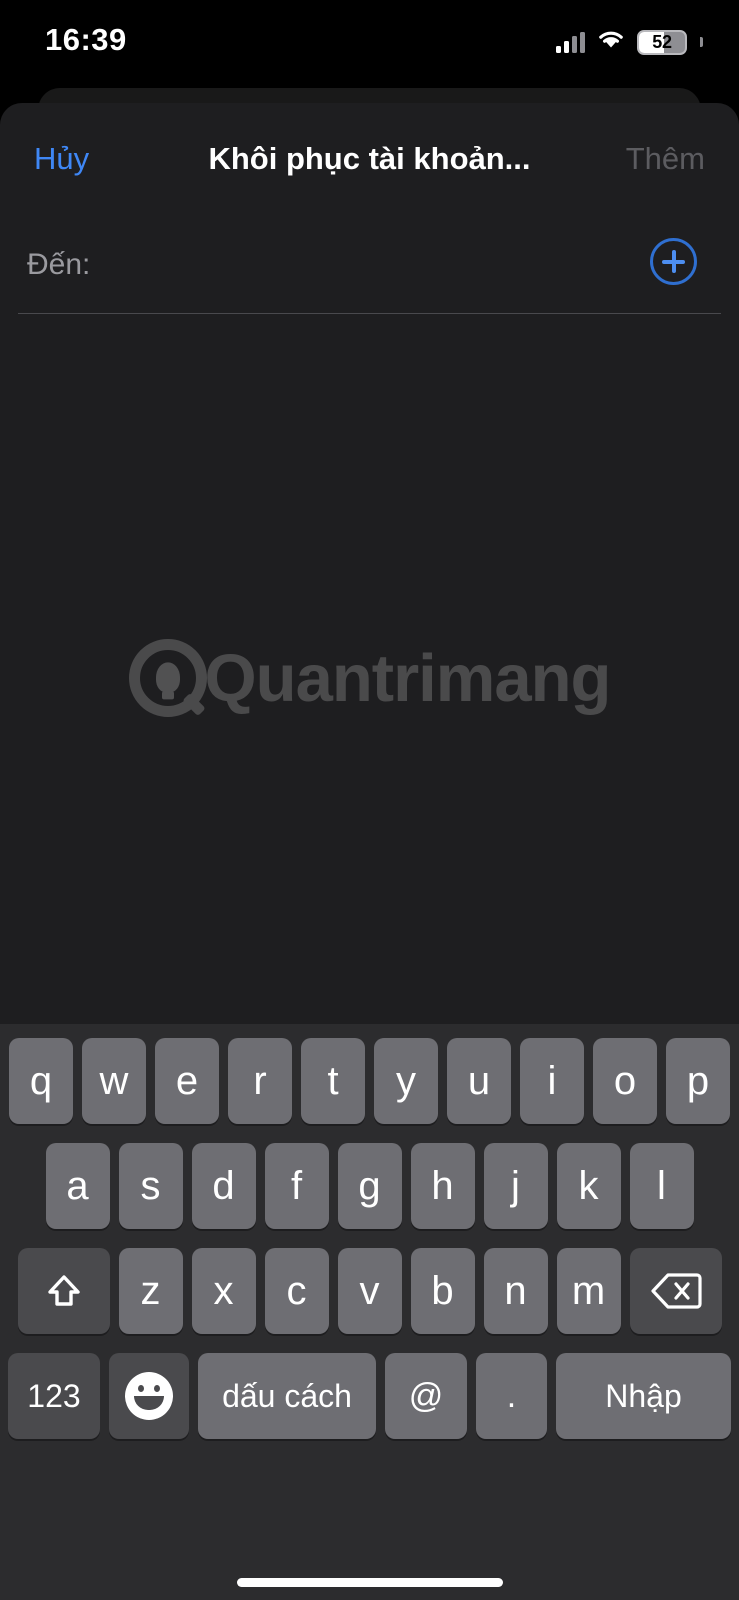 The height and width of the screenshot is (1600, 739). Describe the element at coordinates (426, 1396) in the screenshot. I see `at-key: @` at that location.